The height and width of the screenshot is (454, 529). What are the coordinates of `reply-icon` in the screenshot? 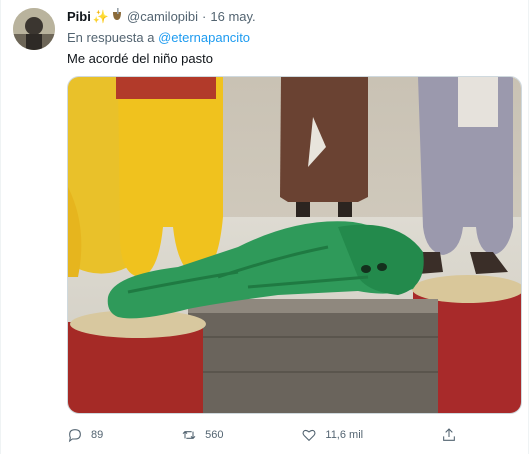 It's located at (74, 436).